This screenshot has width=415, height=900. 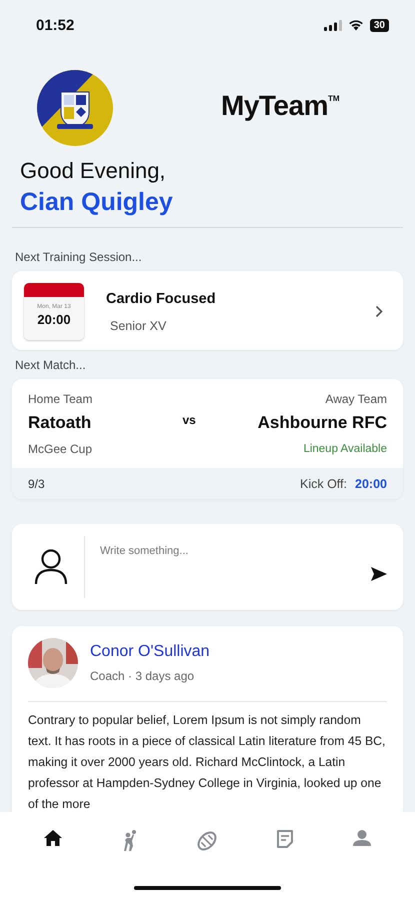 I want to click on match-date: 9/3, so click(x=36, y=483).